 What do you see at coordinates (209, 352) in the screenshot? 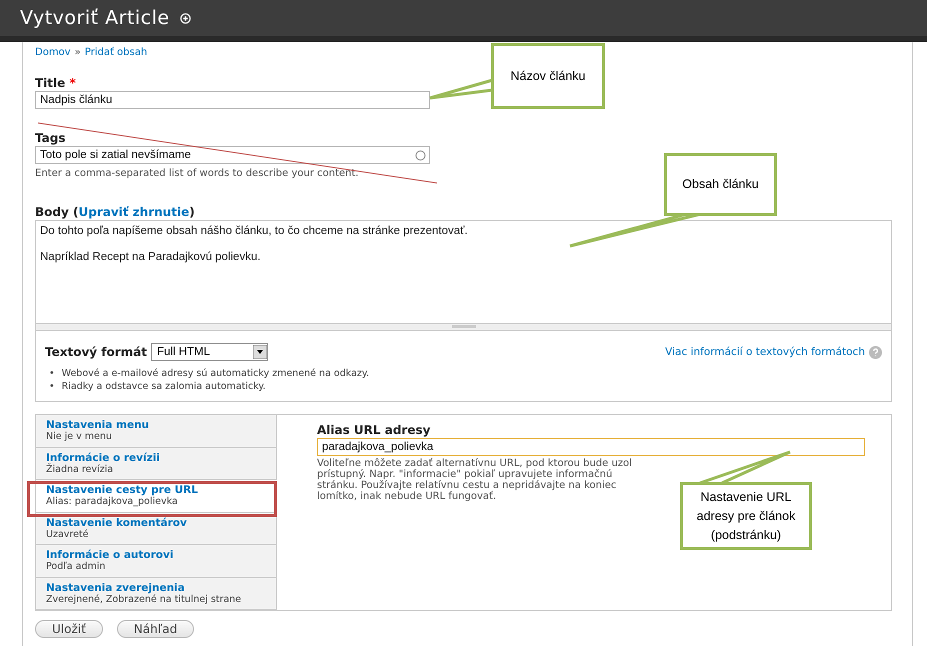
I see `format-select: Full HTML` at bounding box center [209, 352].